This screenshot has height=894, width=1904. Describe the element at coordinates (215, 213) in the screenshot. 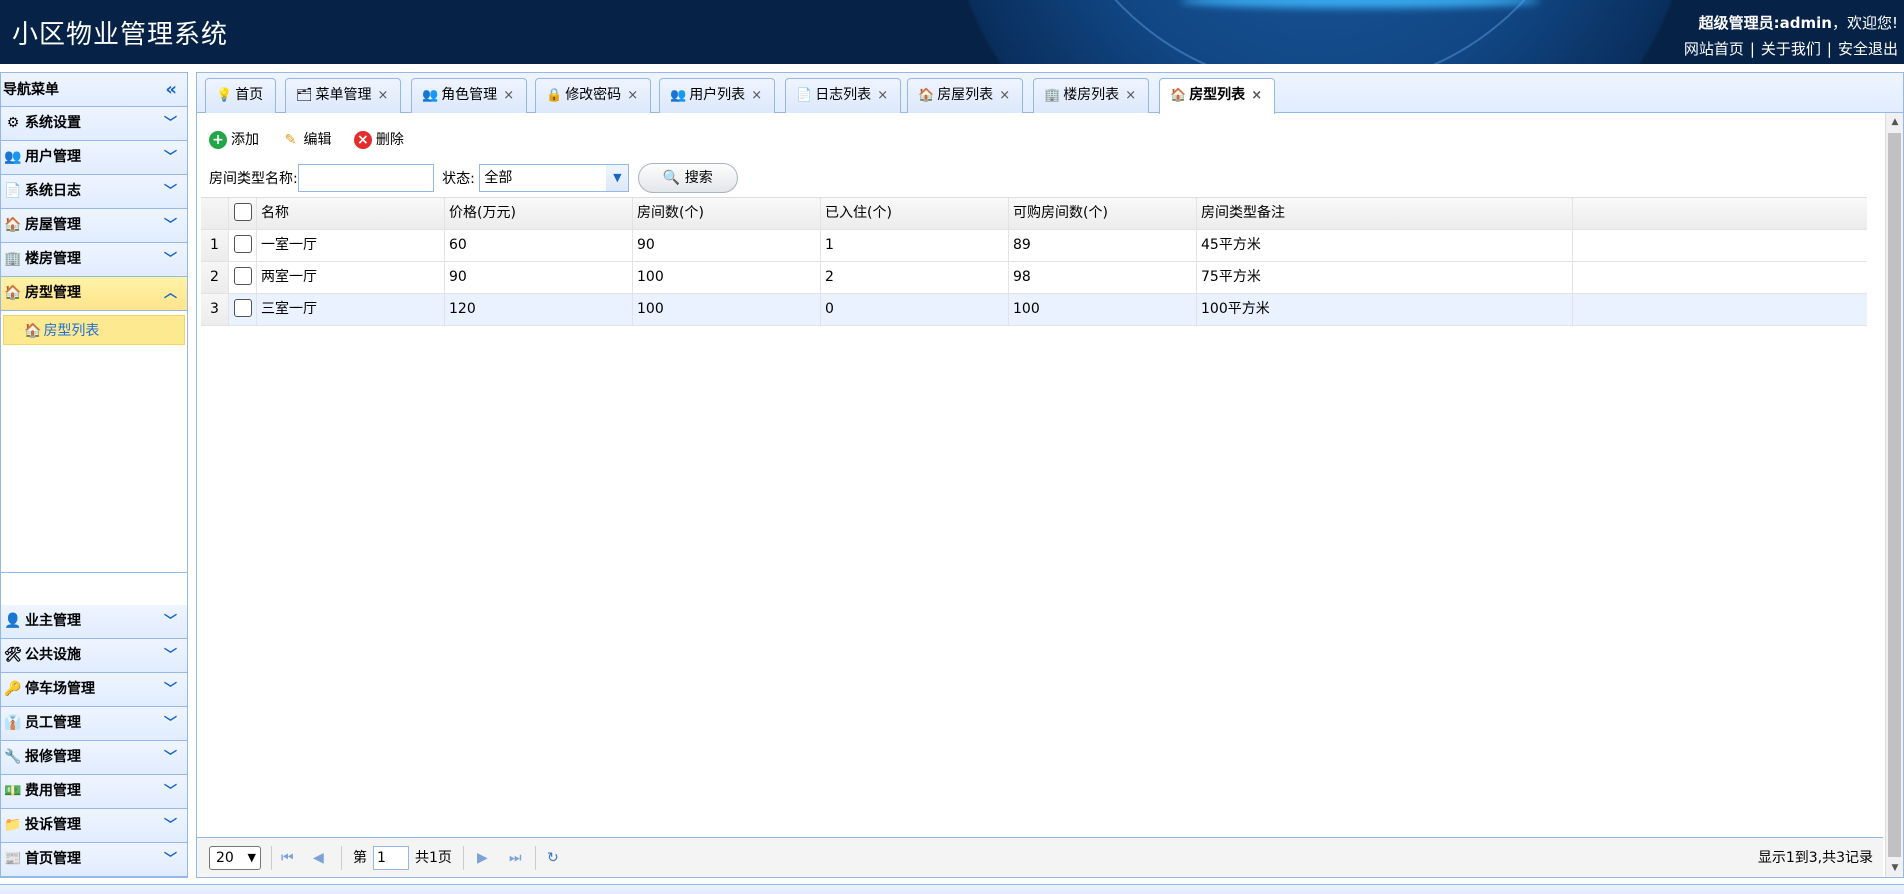

I see `row-number` at that location.